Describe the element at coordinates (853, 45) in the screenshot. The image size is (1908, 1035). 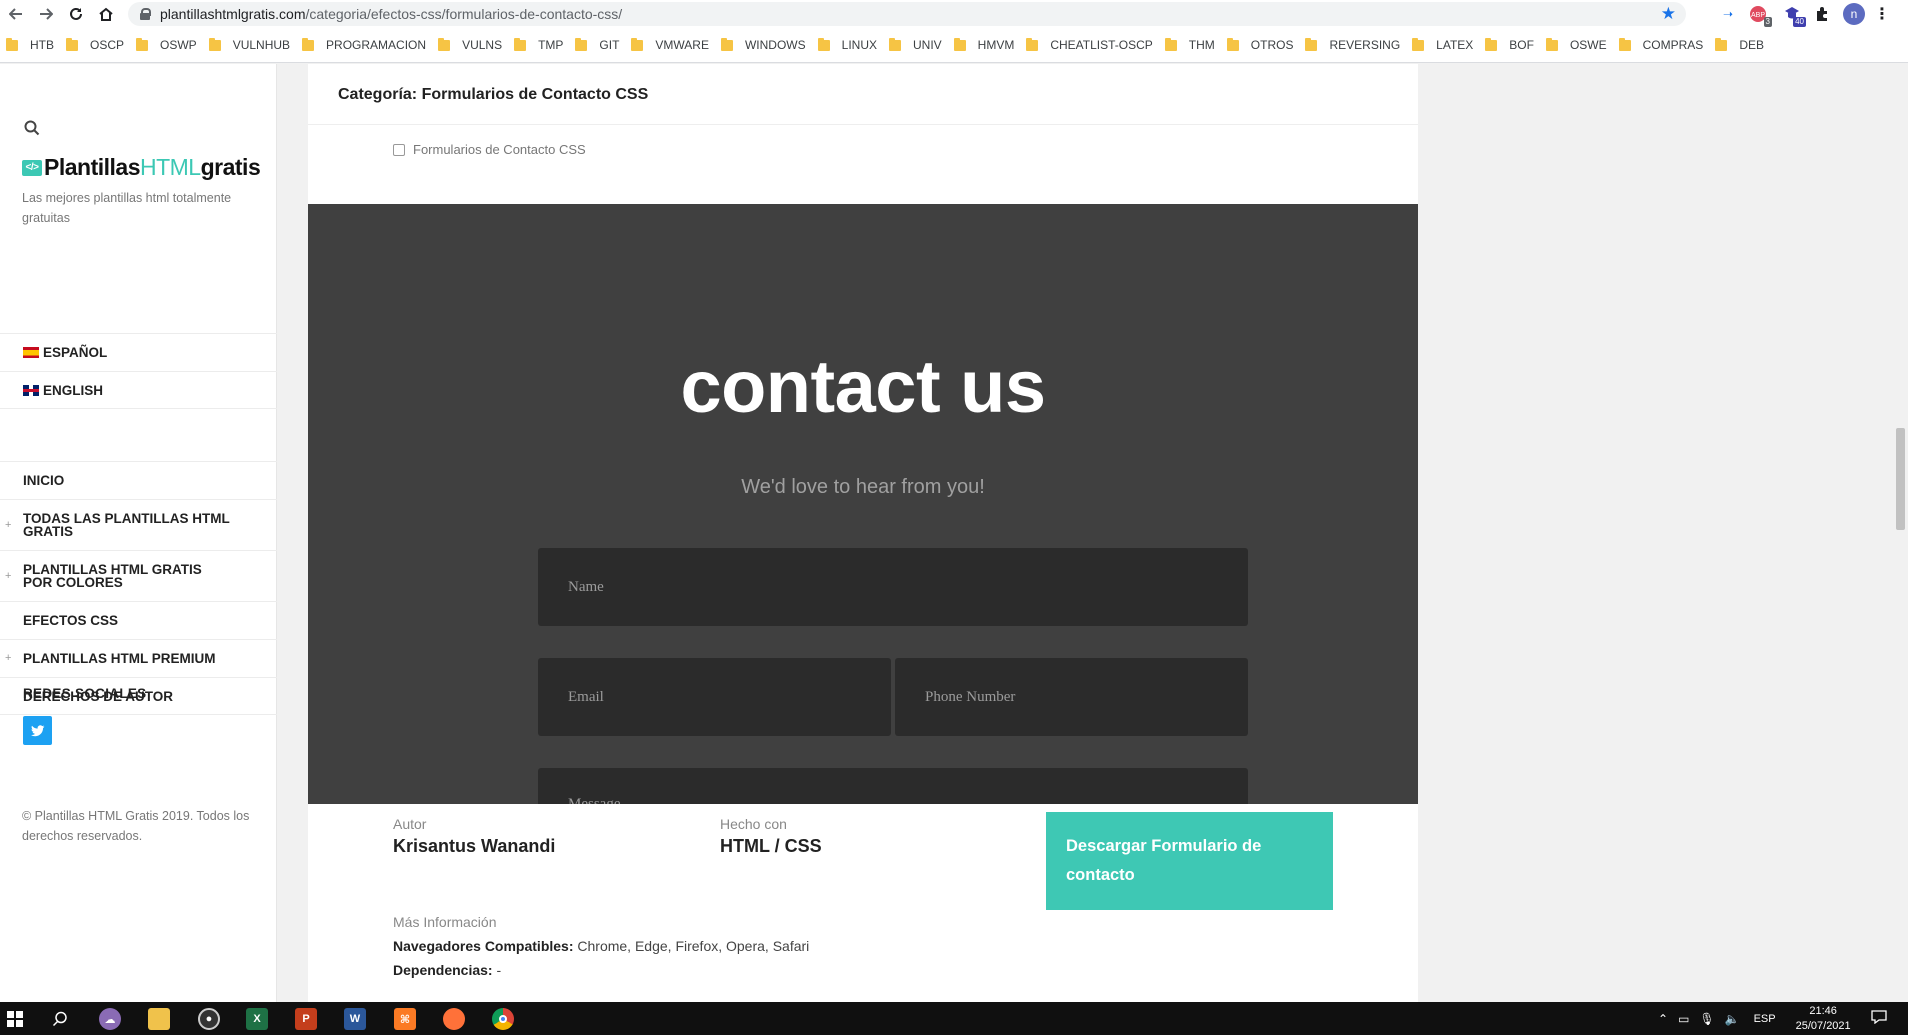
I see `bookmark-folder: LINUX` at that location.